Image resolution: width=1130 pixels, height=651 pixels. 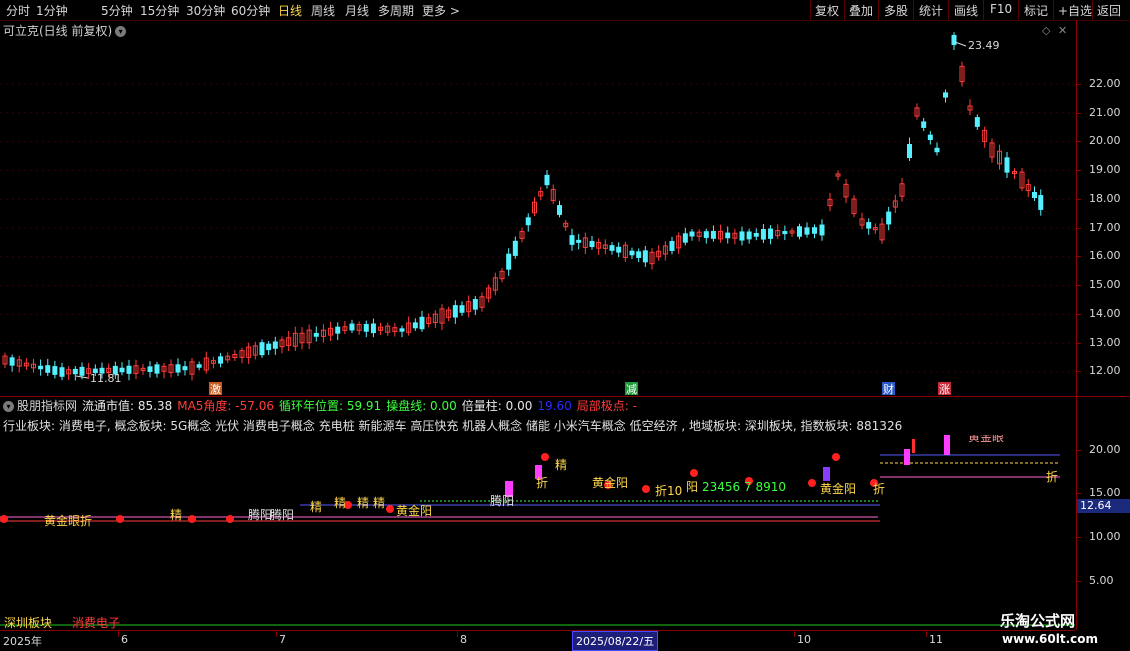 I want to click on time-label: 2025年, so click(x=22, y=641).